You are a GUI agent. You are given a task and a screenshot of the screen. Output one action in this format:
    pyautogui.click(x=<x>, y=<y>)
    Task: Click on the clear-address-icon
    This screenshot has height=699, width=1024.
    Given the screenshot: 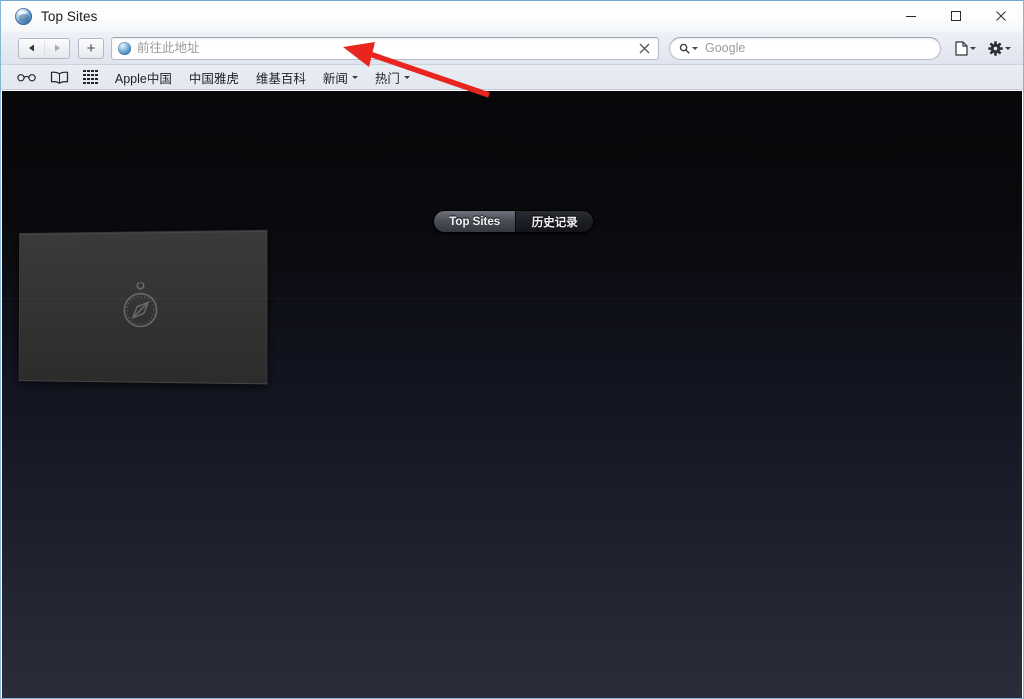 What is the action you would take?
    pyautogui.click(x=644, y=48)
    